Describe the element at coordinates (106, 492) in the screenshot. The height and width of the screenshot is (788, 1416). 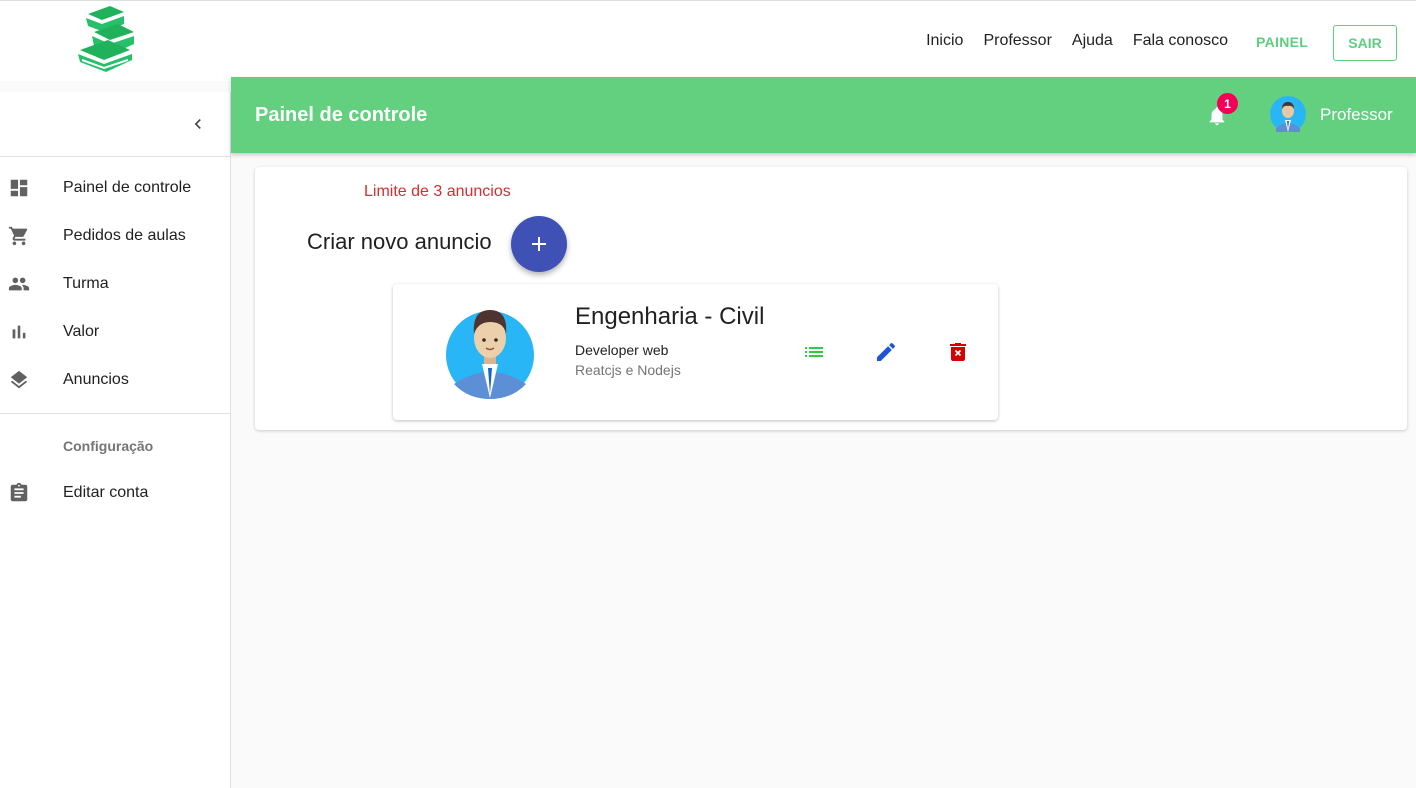
I see `sidebar-item-label: Editar conta` at that location.